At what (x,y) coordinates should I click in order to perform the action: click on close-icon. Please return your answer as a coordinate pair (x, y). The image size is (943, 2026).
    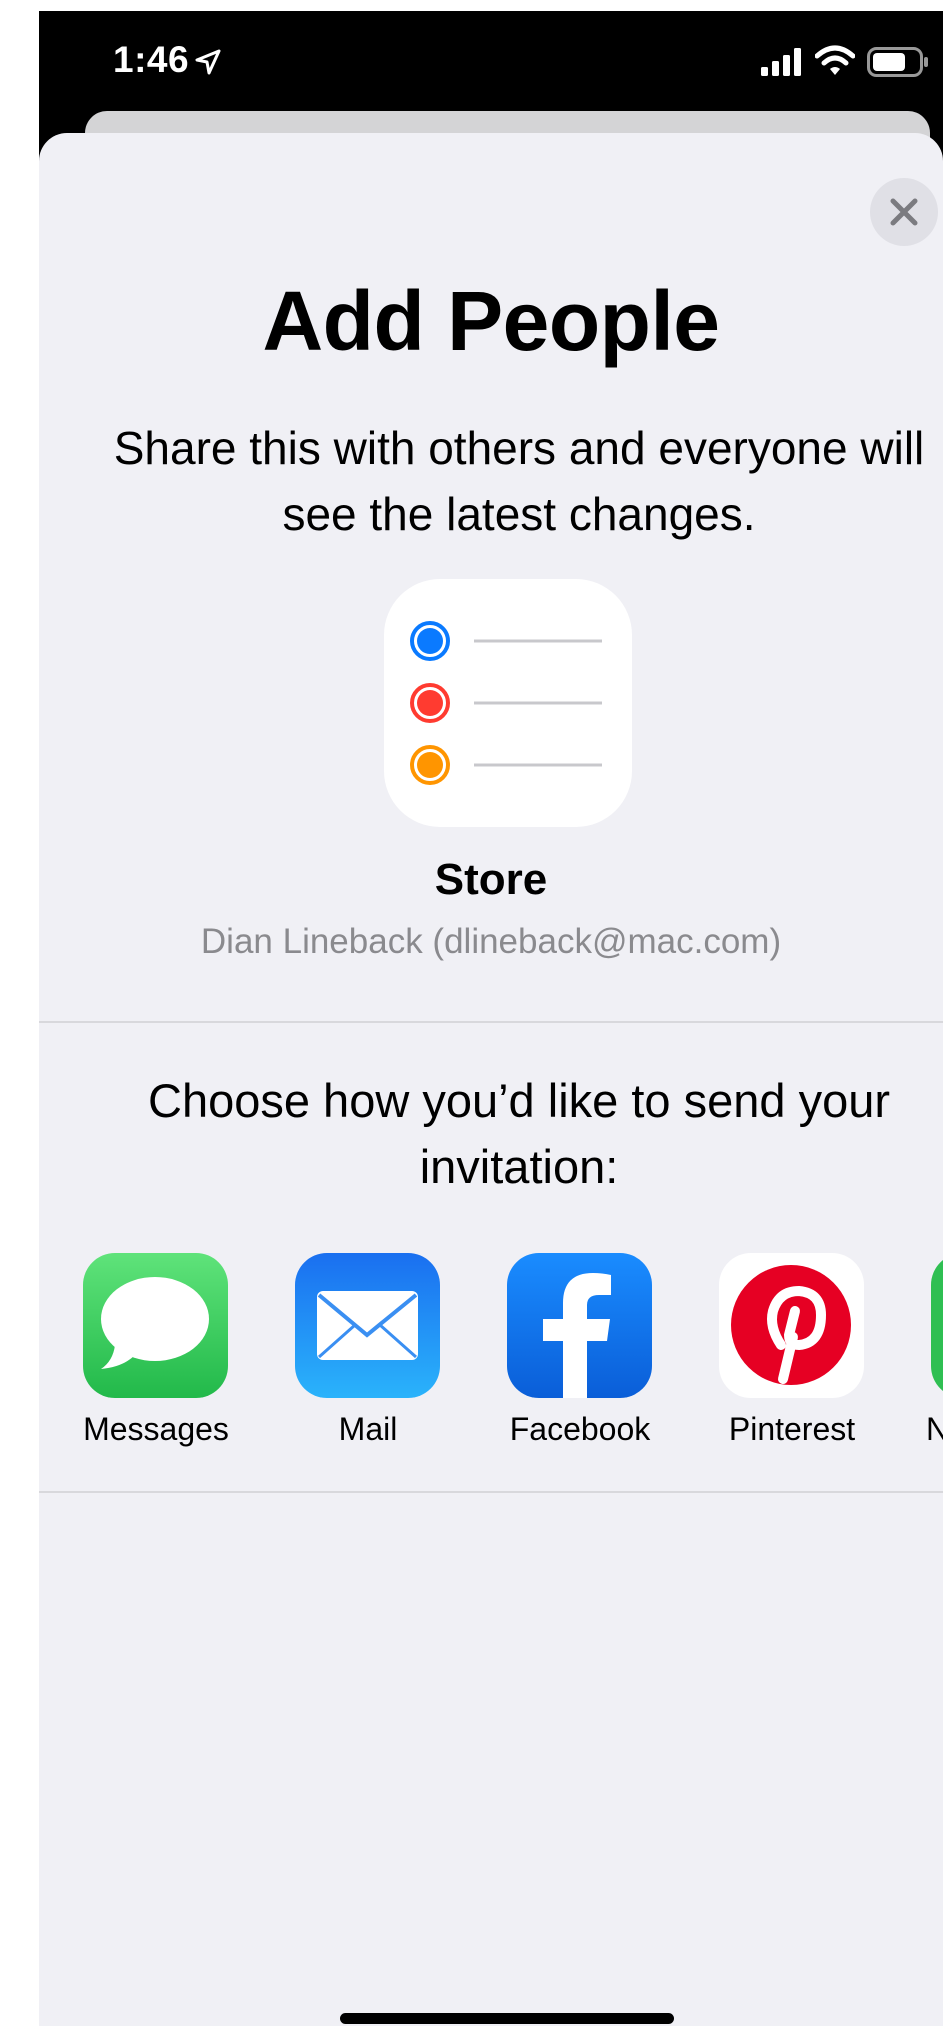
    Looking at the image, I should click on (904, 212).